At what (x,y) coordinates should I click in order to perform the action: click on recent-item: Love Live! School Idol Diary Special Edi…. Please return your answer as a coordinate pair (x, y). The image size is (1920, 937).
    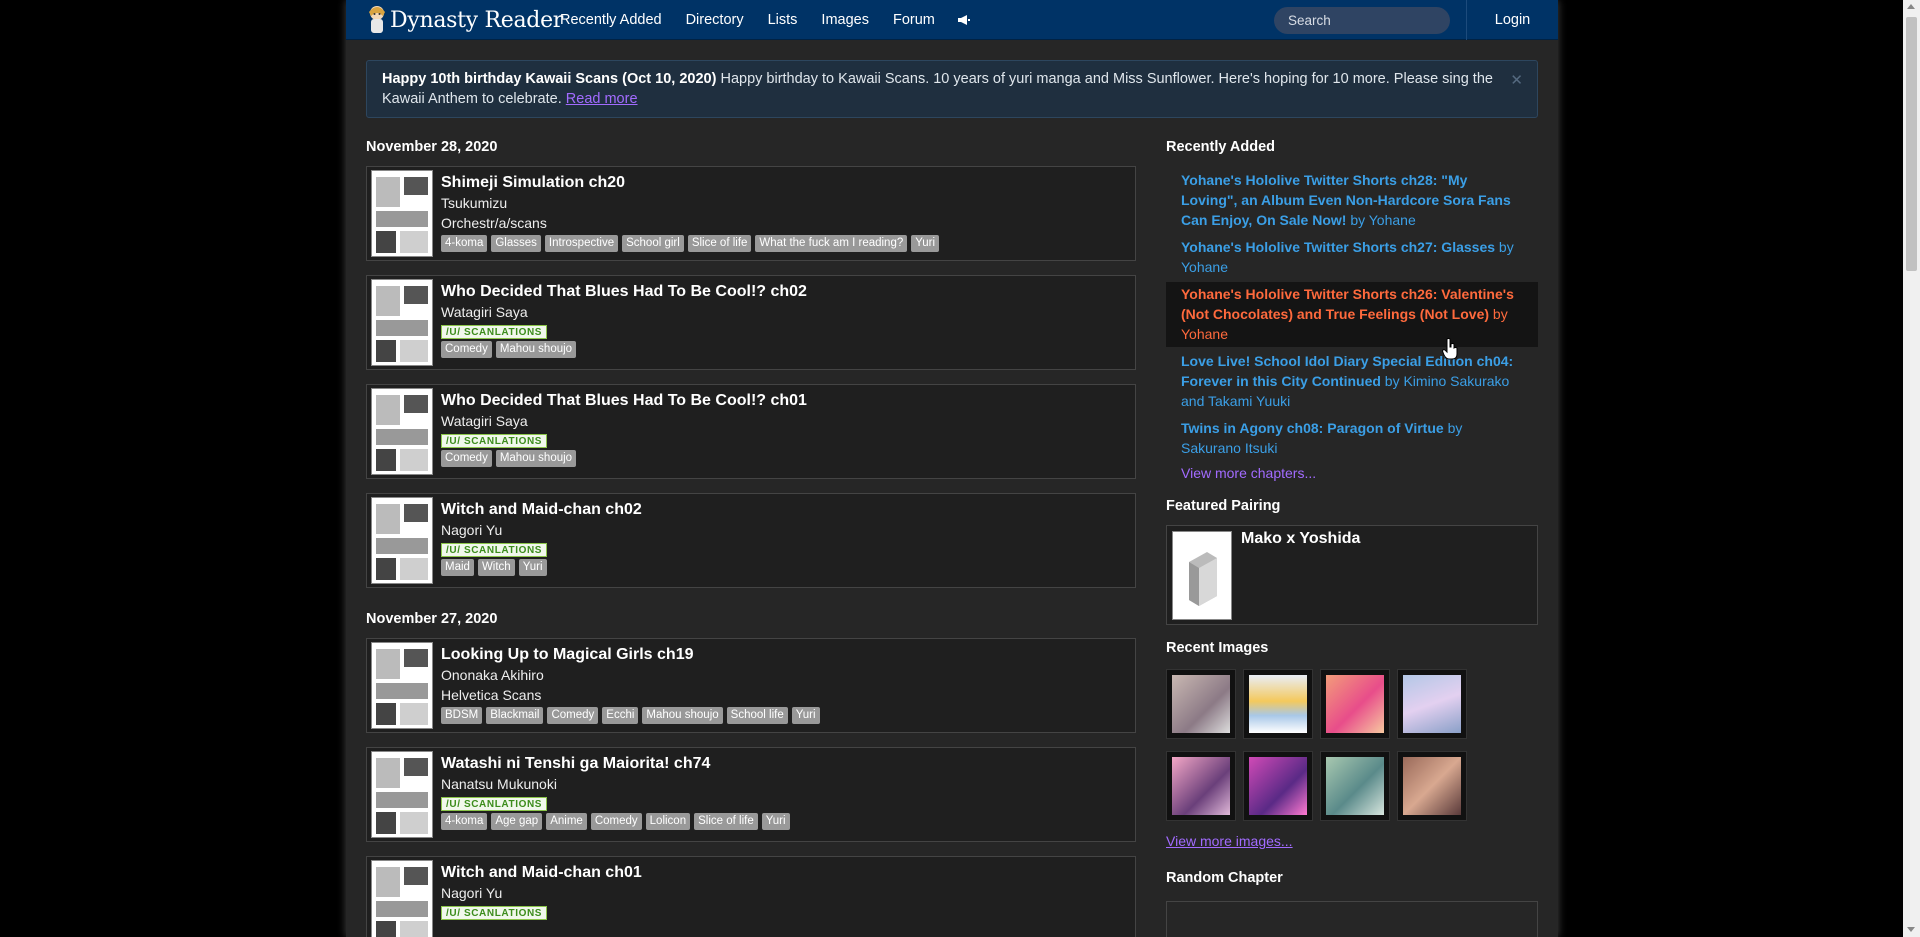
    Looking at the image, I should click on (1352, 381).